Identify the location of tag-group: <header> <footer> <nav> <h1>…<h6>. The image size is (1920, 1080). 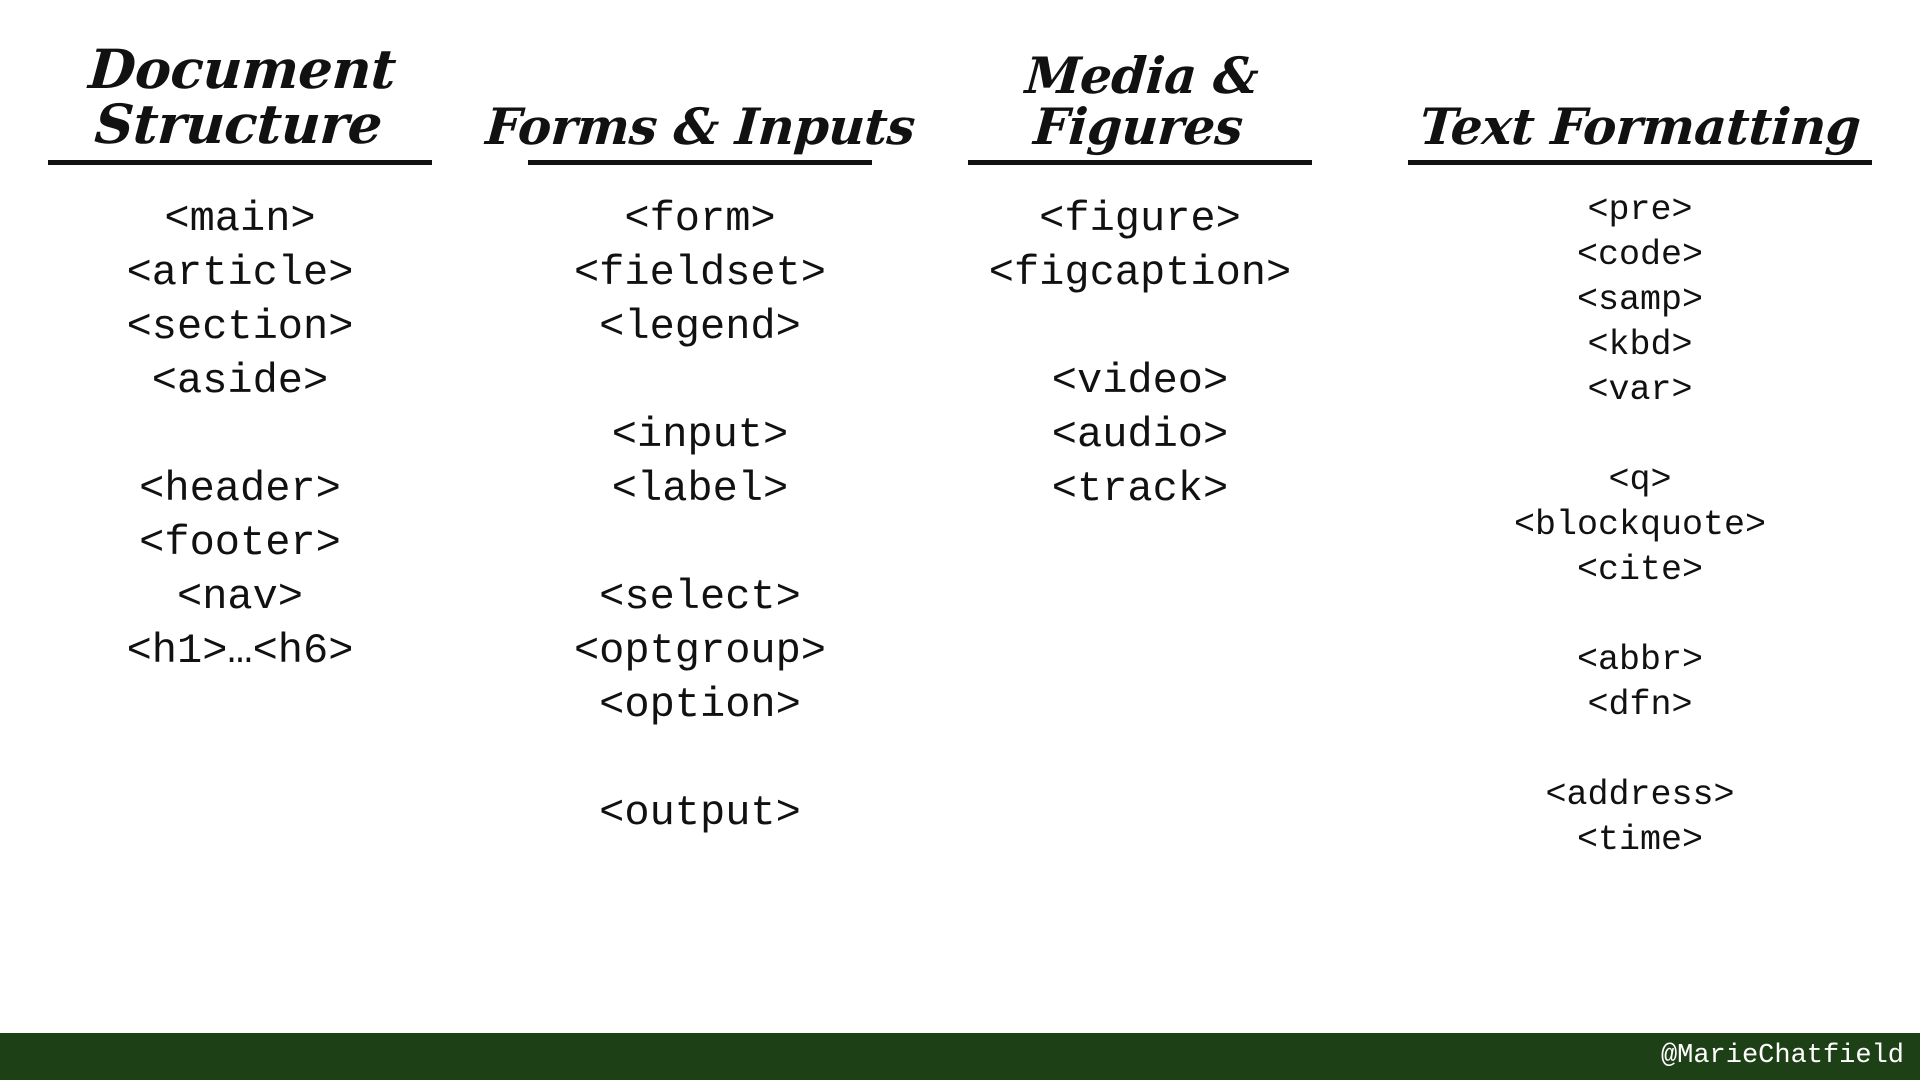
(240, 570).